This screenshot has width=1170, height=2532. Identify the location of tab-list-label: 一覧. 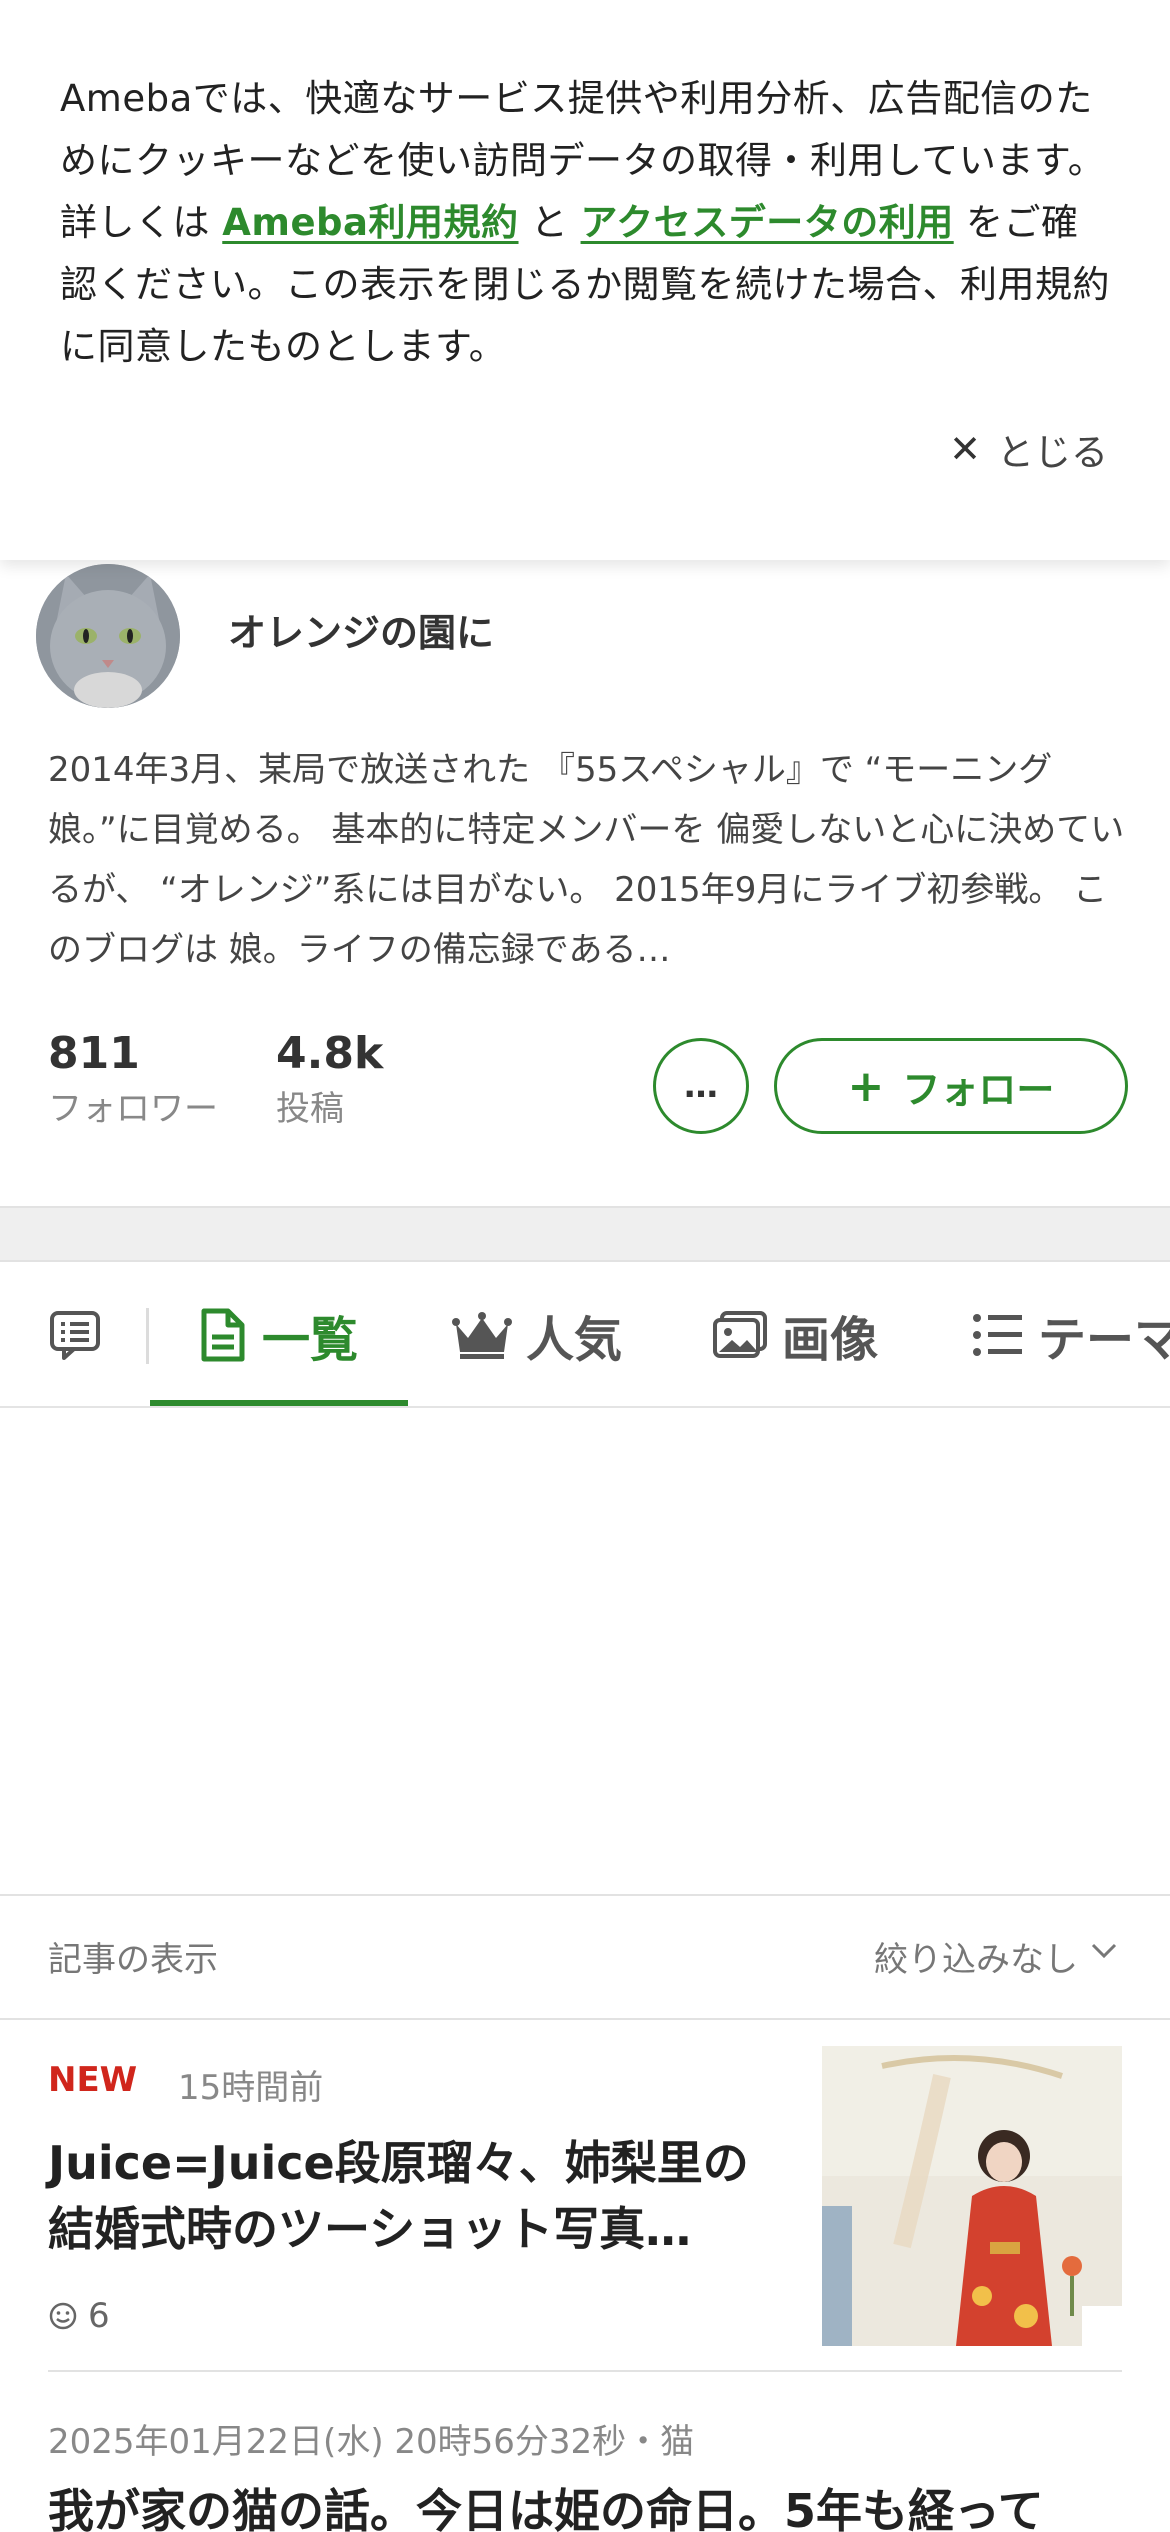
(310, 1340).